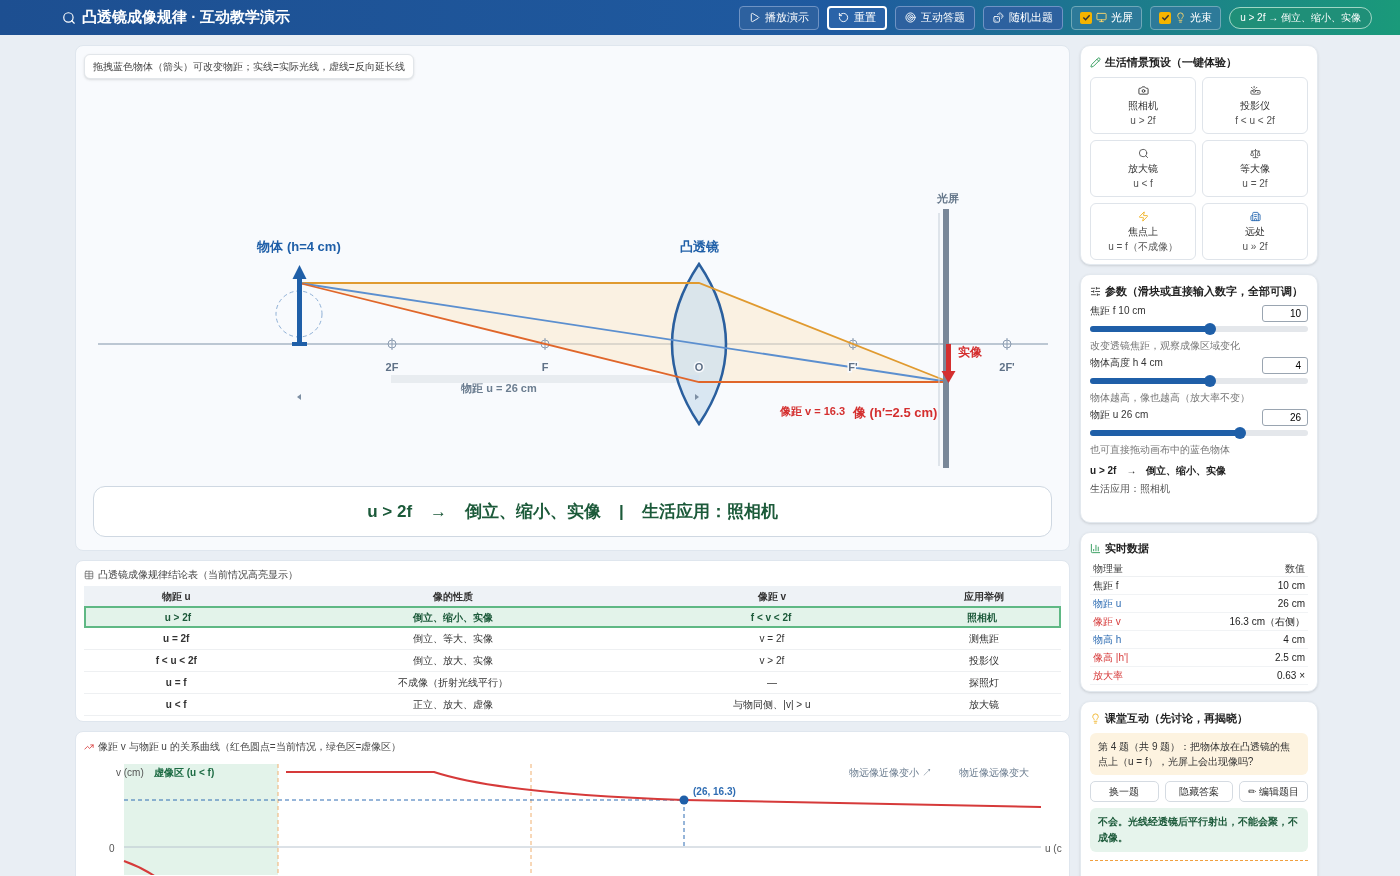  Describe the element at coordinates (176, 639) in the screenshot. I see `table-cell-text: u = 2f` at that location.